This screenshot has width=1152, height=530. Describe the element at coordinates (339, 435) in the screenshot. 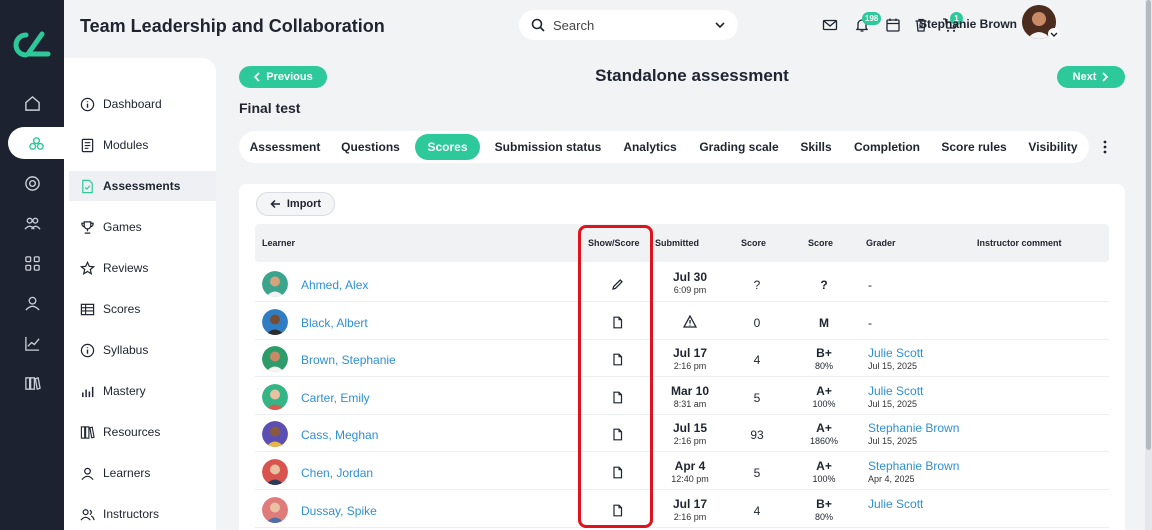

I see `learner-name-link: Cass, Meghan` at that location.